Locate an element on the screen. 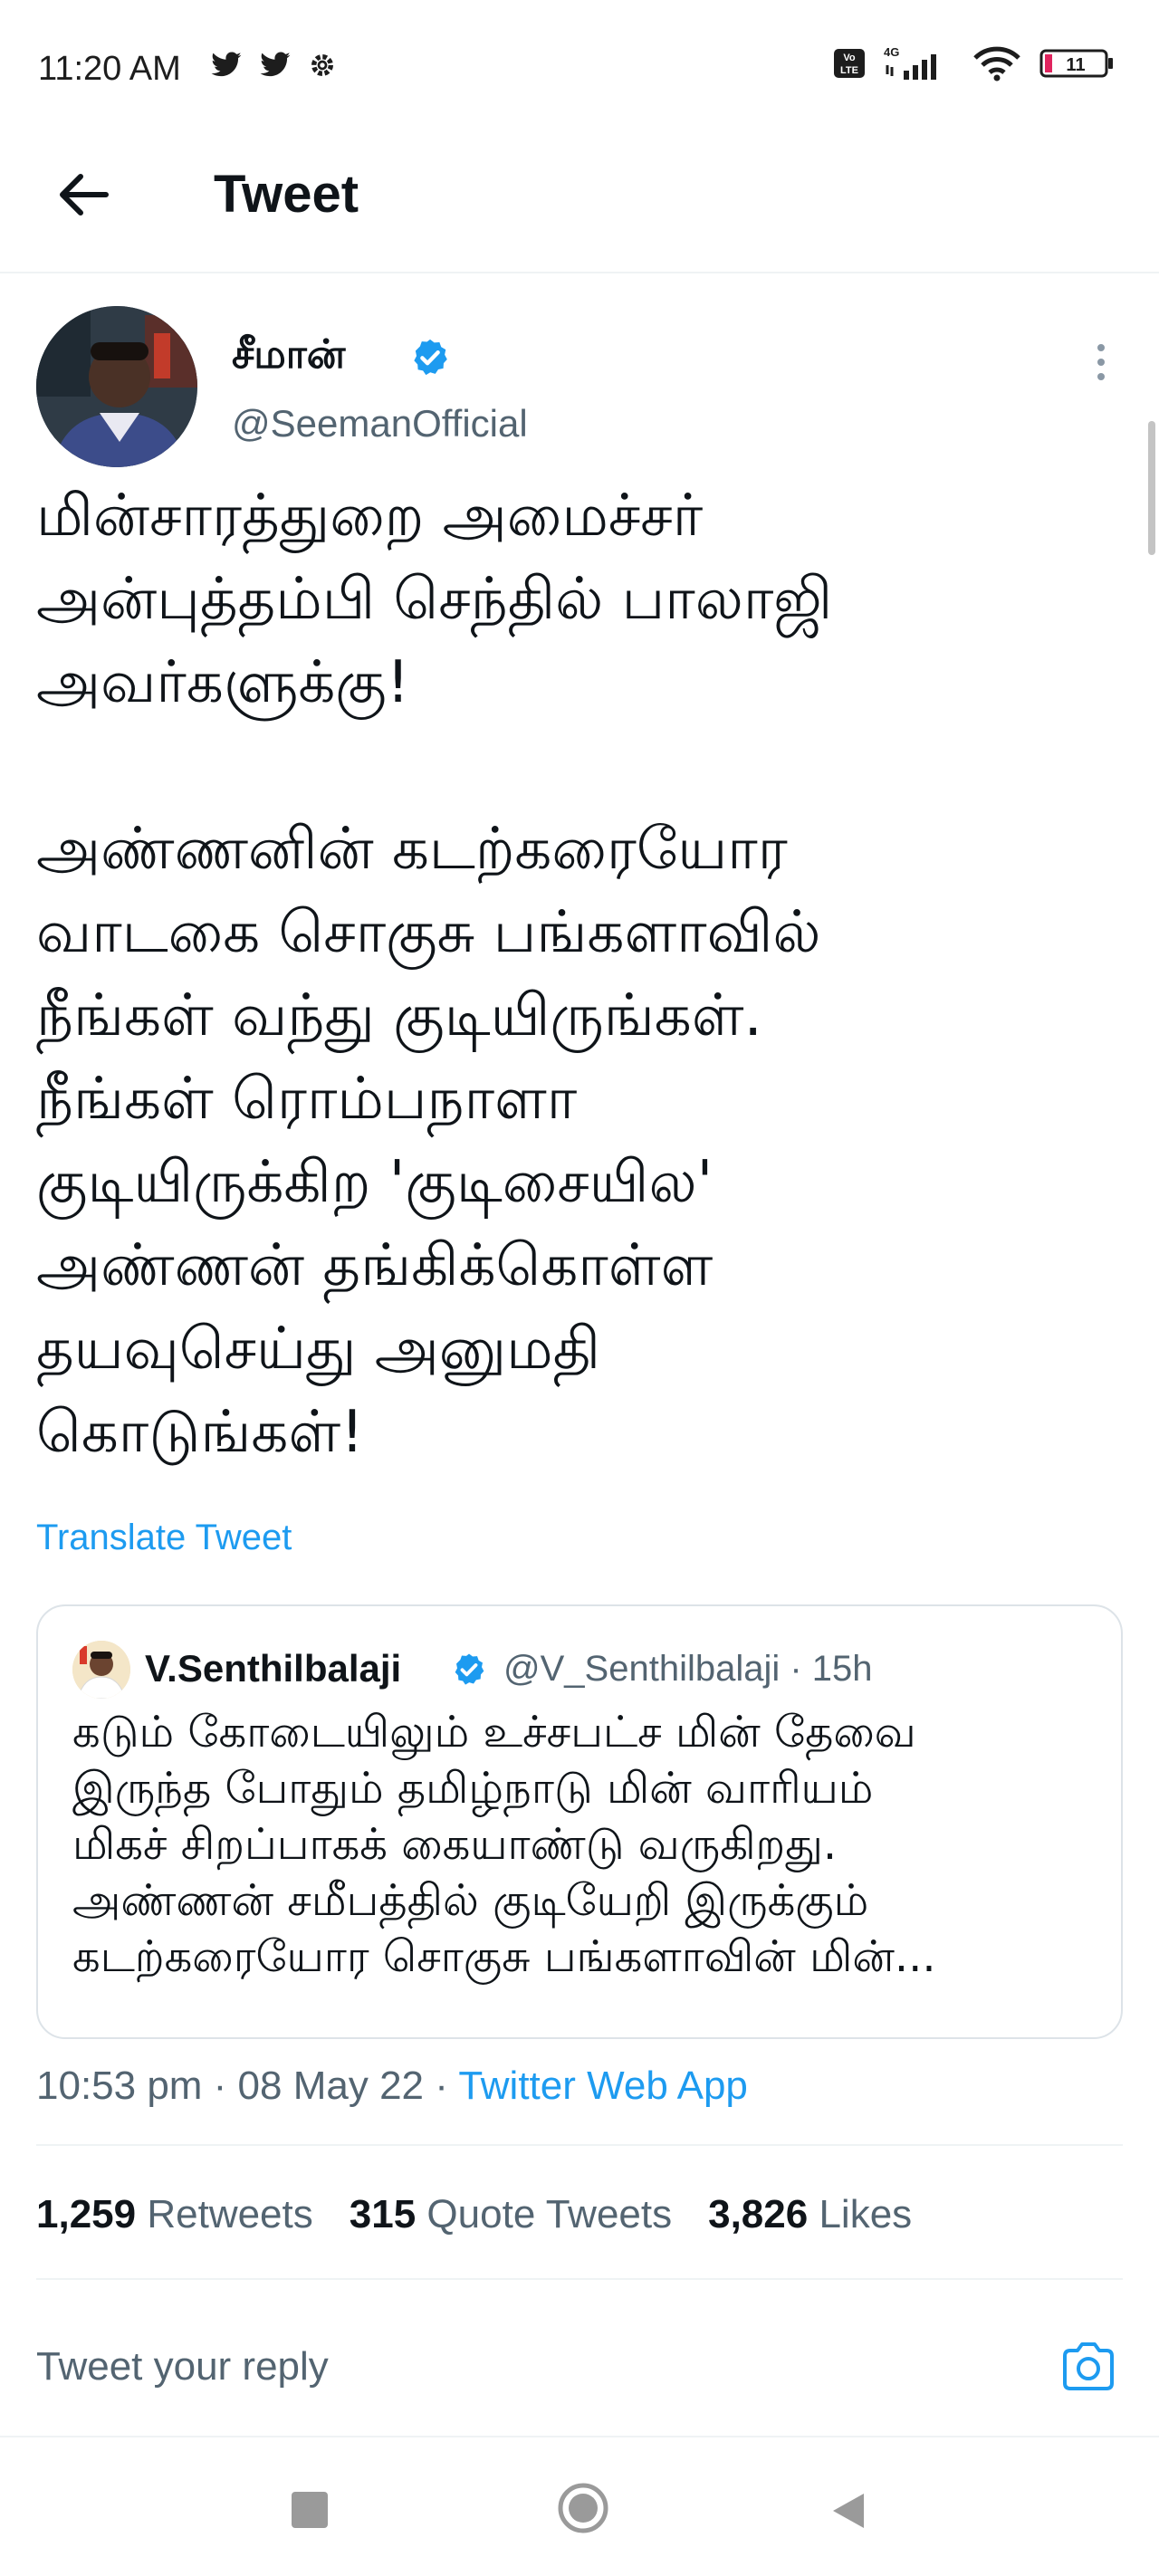 Image resolution: width=1159 pixels, height=2576 pixels. battery-level: 11 is located at coordinates (1075, 65).